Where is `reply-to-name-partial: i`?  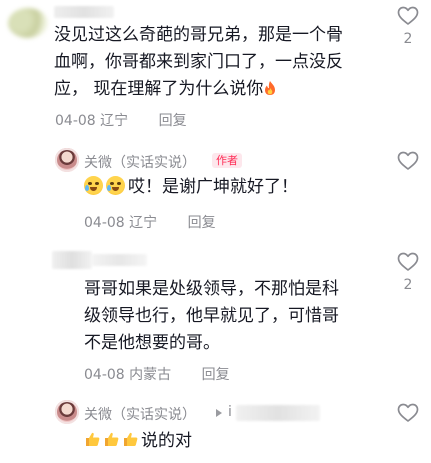 reply-to-name-partial: i is located at coordinates (230, 412).